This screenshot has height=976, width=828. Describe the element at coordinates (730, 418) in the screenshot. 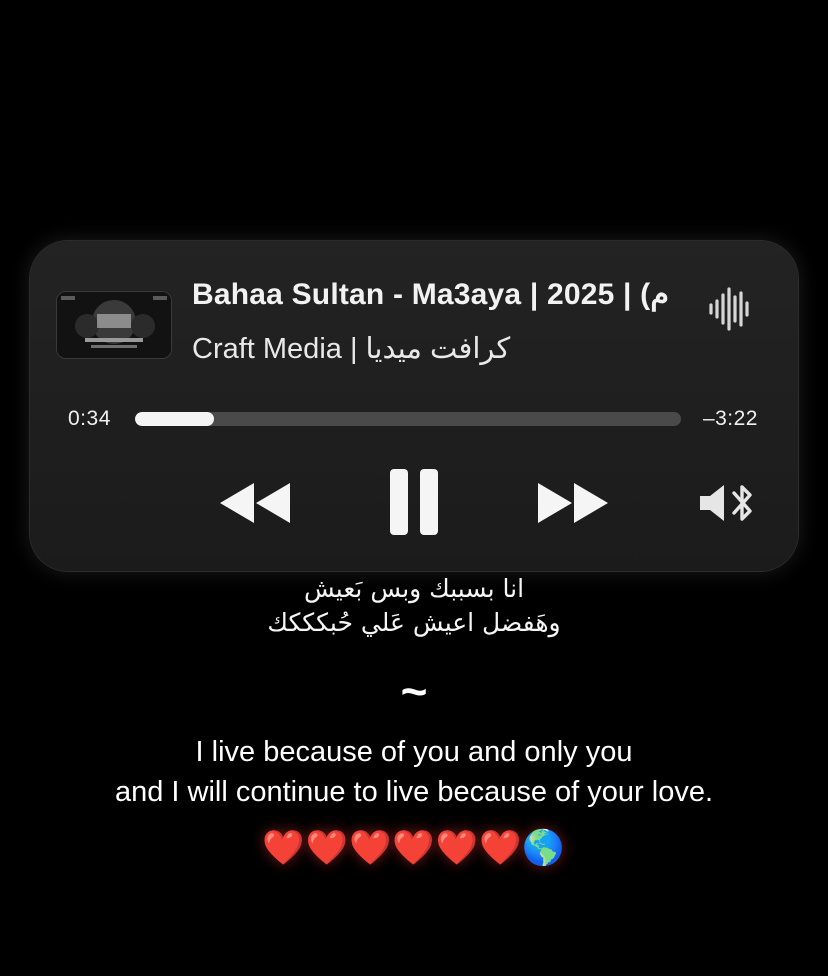

I see `remaining-time: –3:22` at that location.